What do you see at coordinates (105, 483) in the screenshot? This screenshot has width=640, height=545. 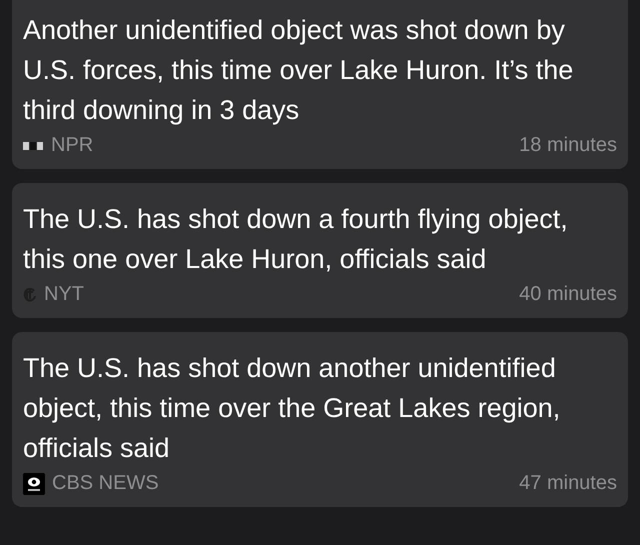 I see `source-name: CBS NEWS` at bounding box center [105, 483].